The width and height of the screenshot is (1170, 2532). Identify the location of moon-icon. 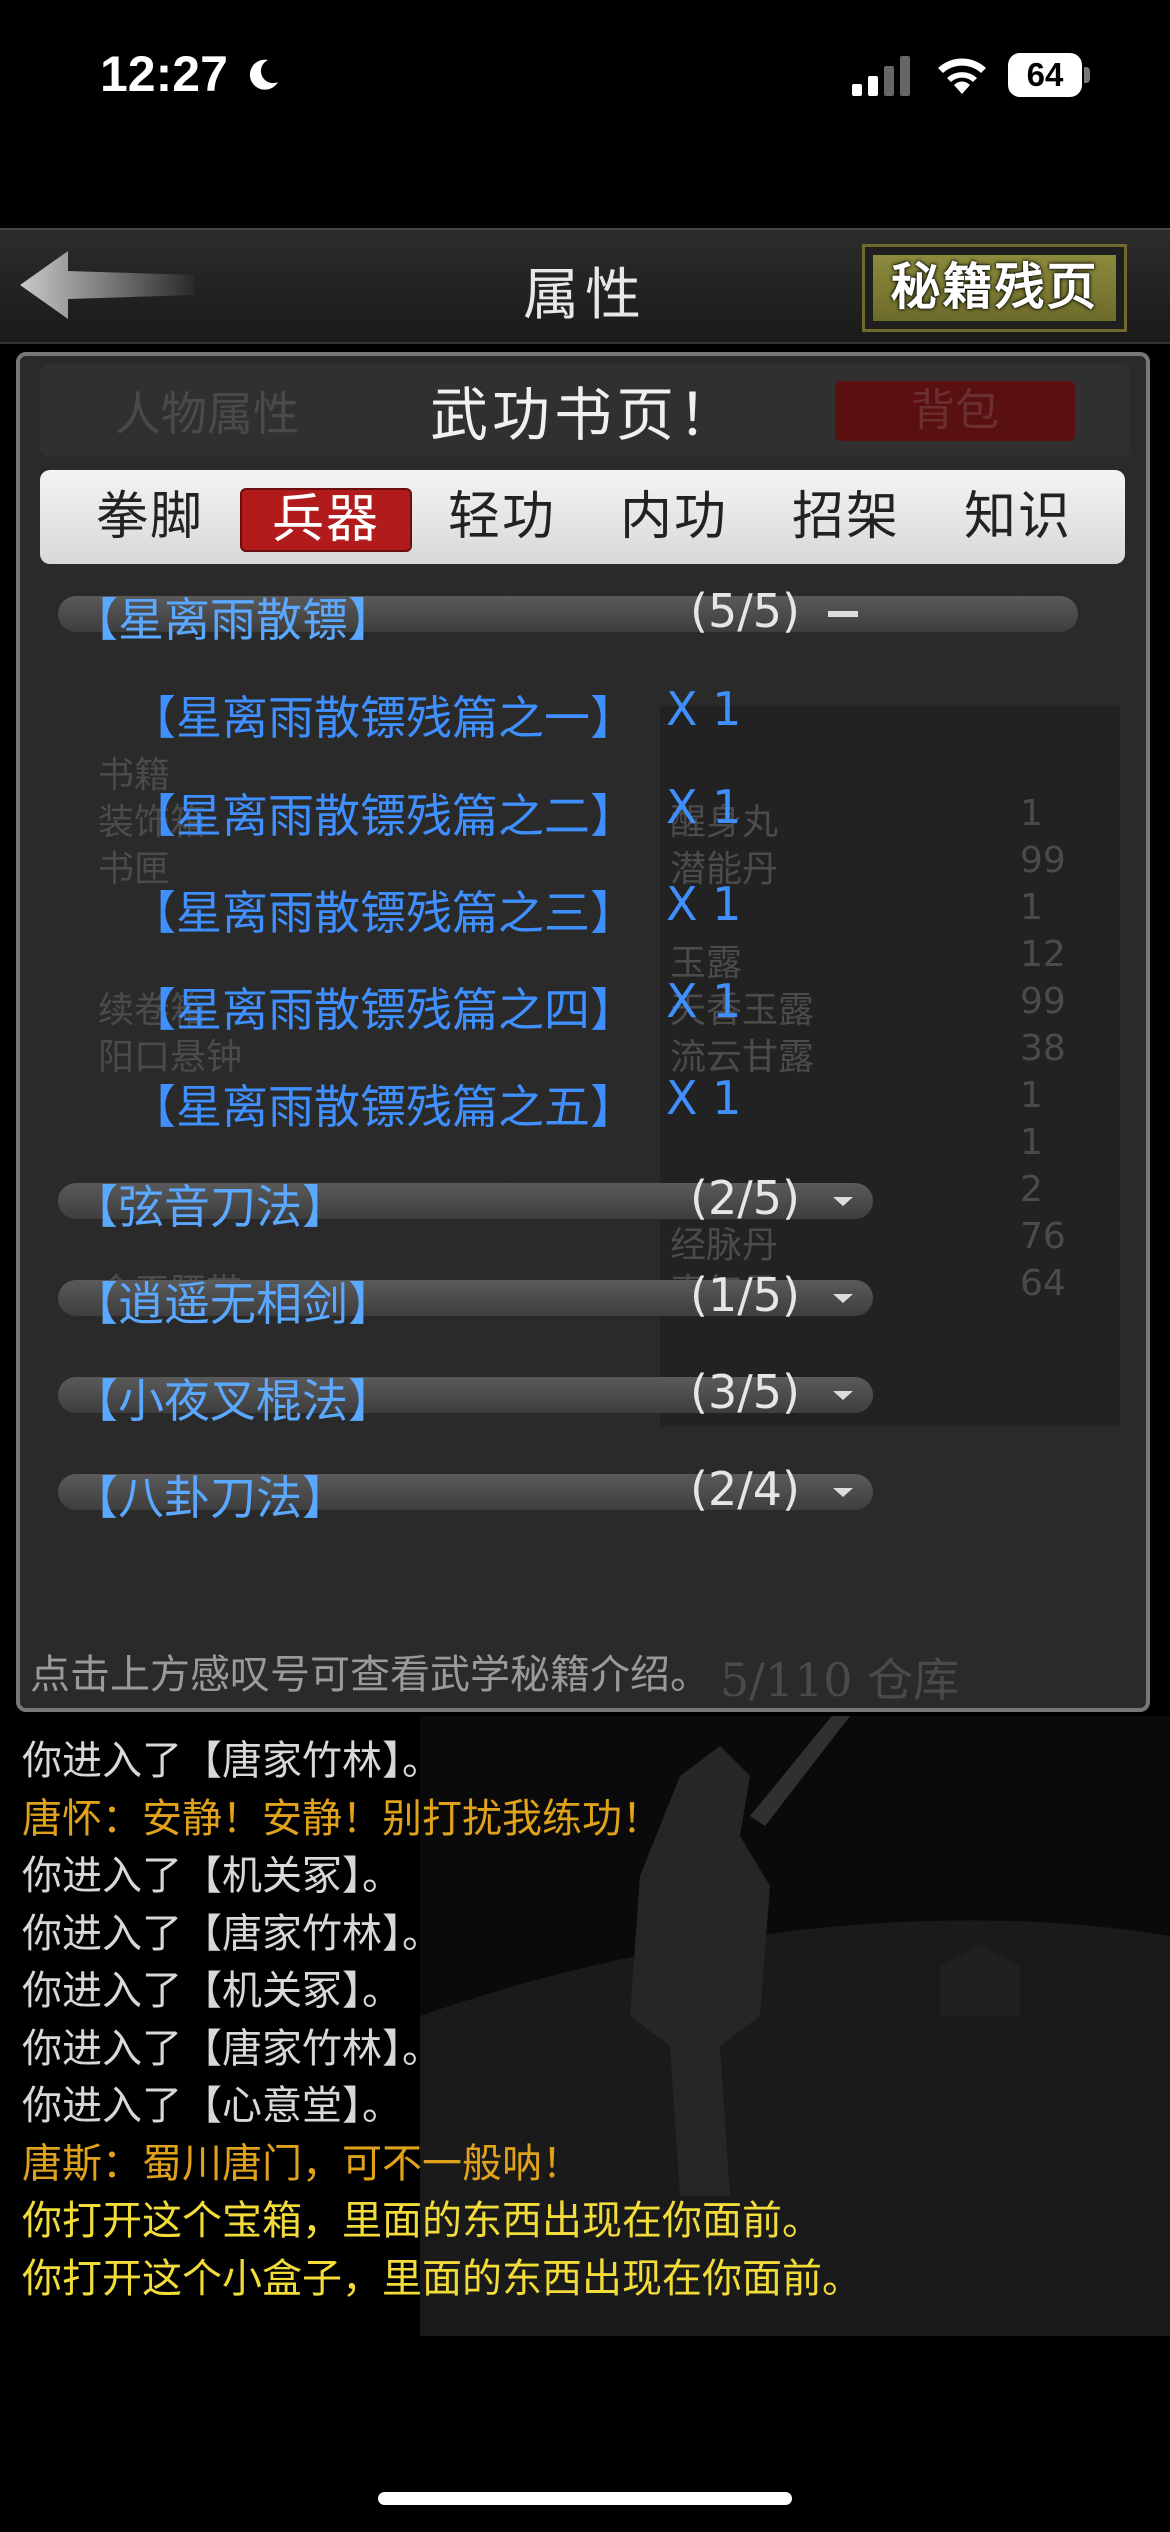
(263, 74).